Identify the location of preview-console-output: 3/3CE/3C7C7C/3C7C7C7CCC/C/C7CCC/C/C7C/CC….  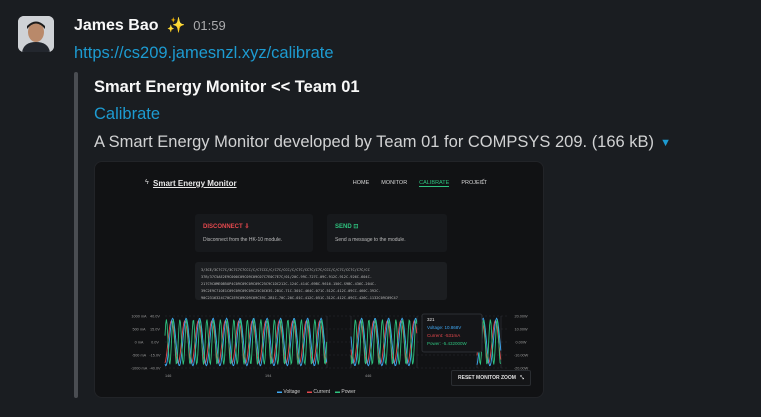
(321, 281).